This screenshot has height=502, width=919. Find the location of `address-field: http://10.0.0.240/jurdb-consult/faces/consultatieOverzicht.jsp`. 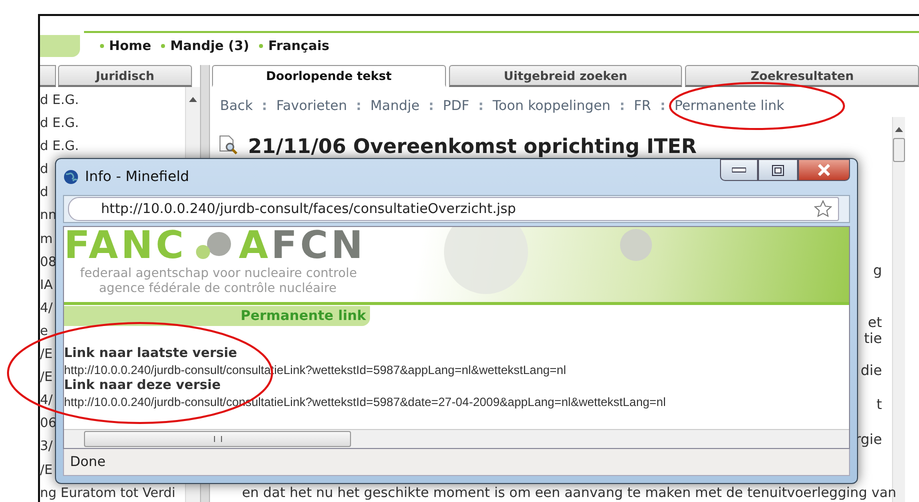

address-field: http://10.0.0.240/jurdb-consult/faces/consultatieOverzicht.jsp is located at coordinates (453, 209).